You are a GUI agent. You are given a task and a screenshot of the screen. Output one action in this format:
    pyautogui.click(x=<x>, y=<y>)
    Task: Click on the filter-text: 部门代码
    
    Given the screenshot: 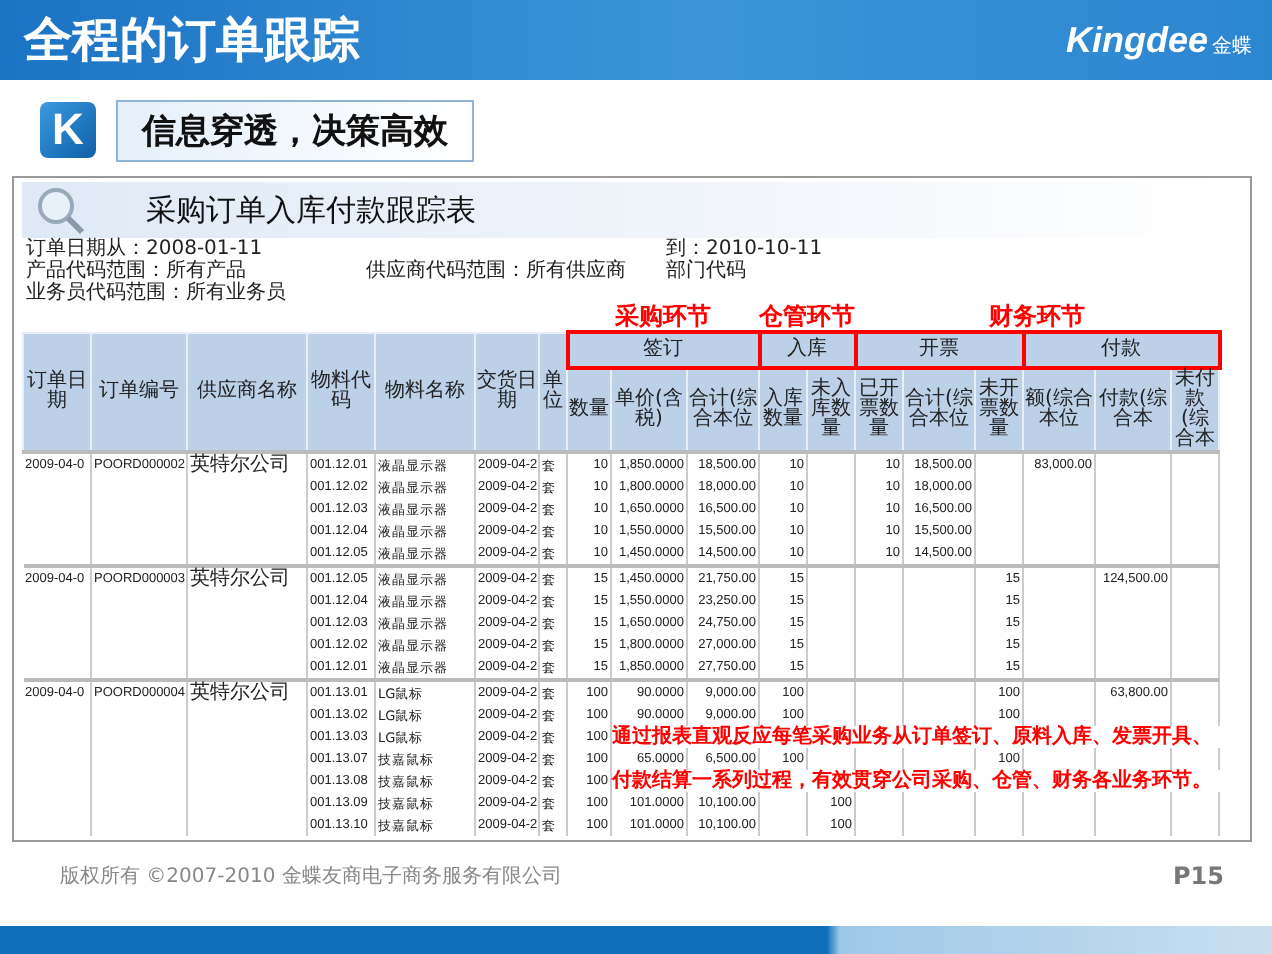 What is the action you would take?
    pyautogui.click(x=707, y=271)
    